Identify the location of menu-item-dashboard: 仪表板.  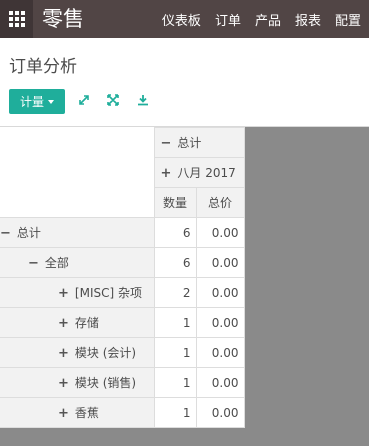
(181, 19).